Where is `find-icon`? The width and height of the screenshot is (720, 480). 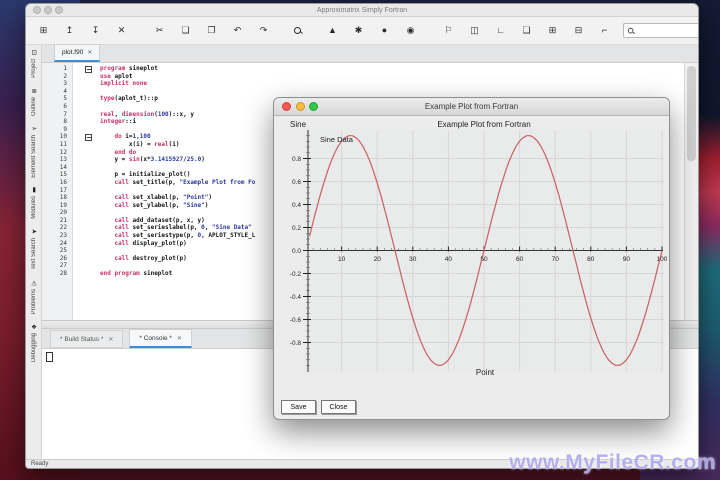
find-icon is located at coordinates (298, 30).